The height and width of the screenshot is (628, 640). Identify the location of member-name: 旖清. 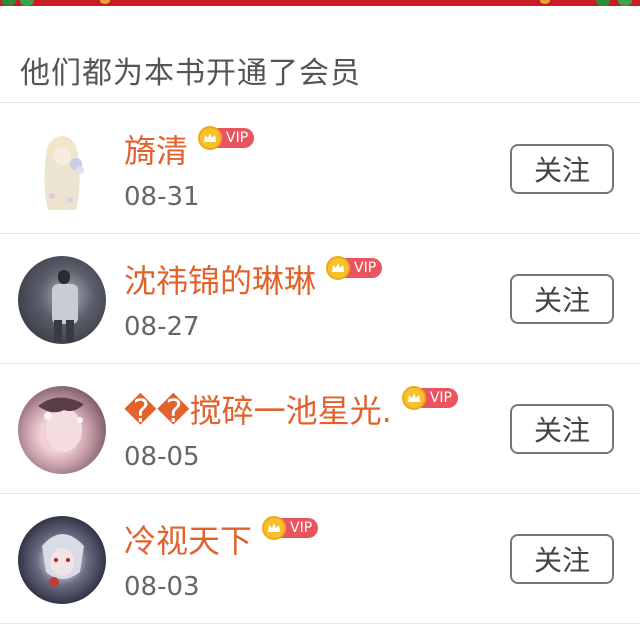
(156, 151).